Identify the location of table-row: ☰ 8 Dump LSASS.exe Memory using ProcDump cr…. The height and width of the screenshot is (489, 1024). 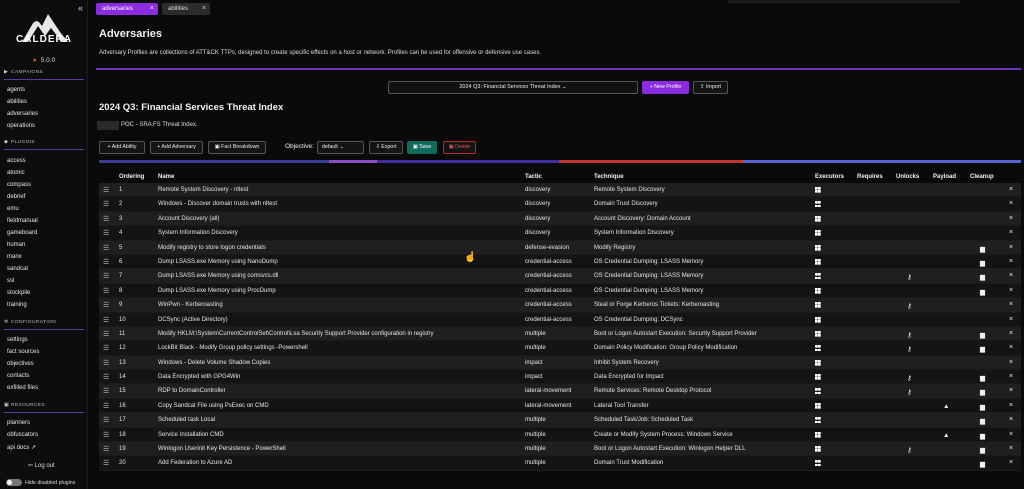
(560, 291).